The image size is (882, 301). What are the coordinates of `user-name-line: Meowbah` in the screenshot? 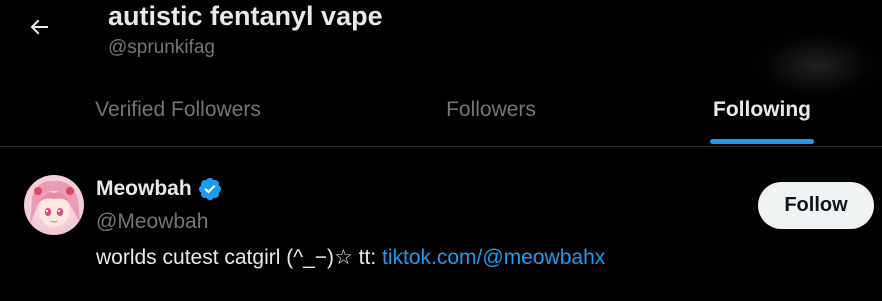 It's located at (159, 189).